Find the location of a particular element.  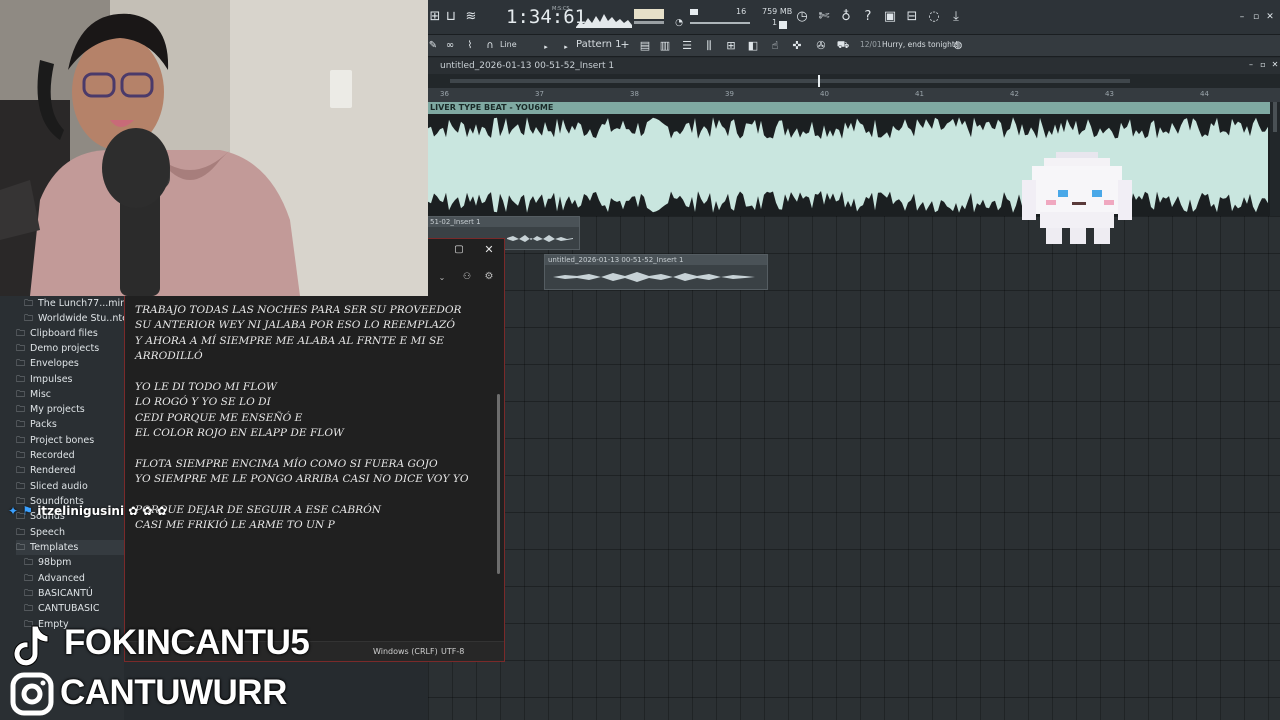

status-encoding: UTF-8 is located at coordinates (452, 652).